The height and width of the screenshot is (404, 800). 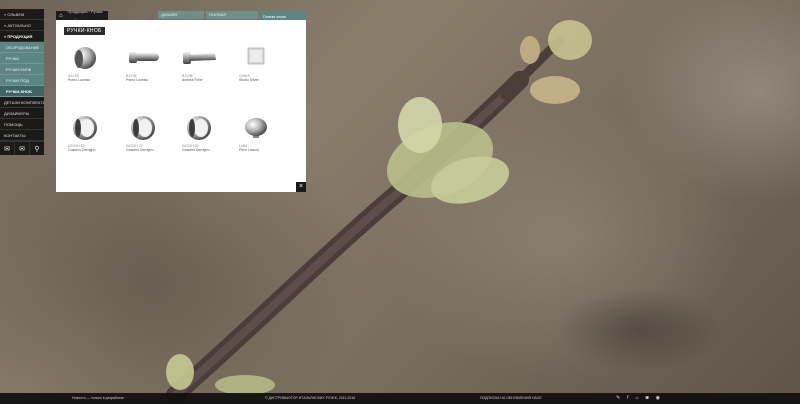 I want to click on breadcrumb: ⌂ Продукция › Ручки-кноб, so click(x=82, y=16).